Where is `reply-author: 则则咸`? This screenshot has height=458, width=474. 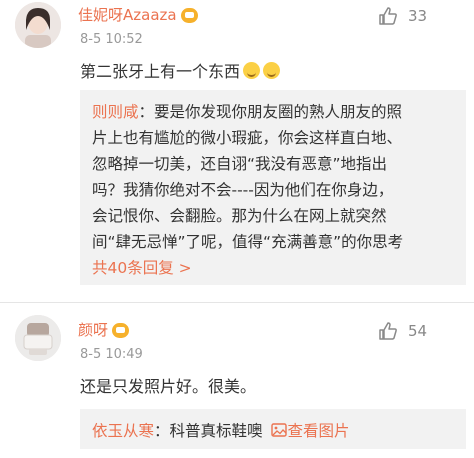
reply-author: 则则咸 is located at coordinates (115, 112).